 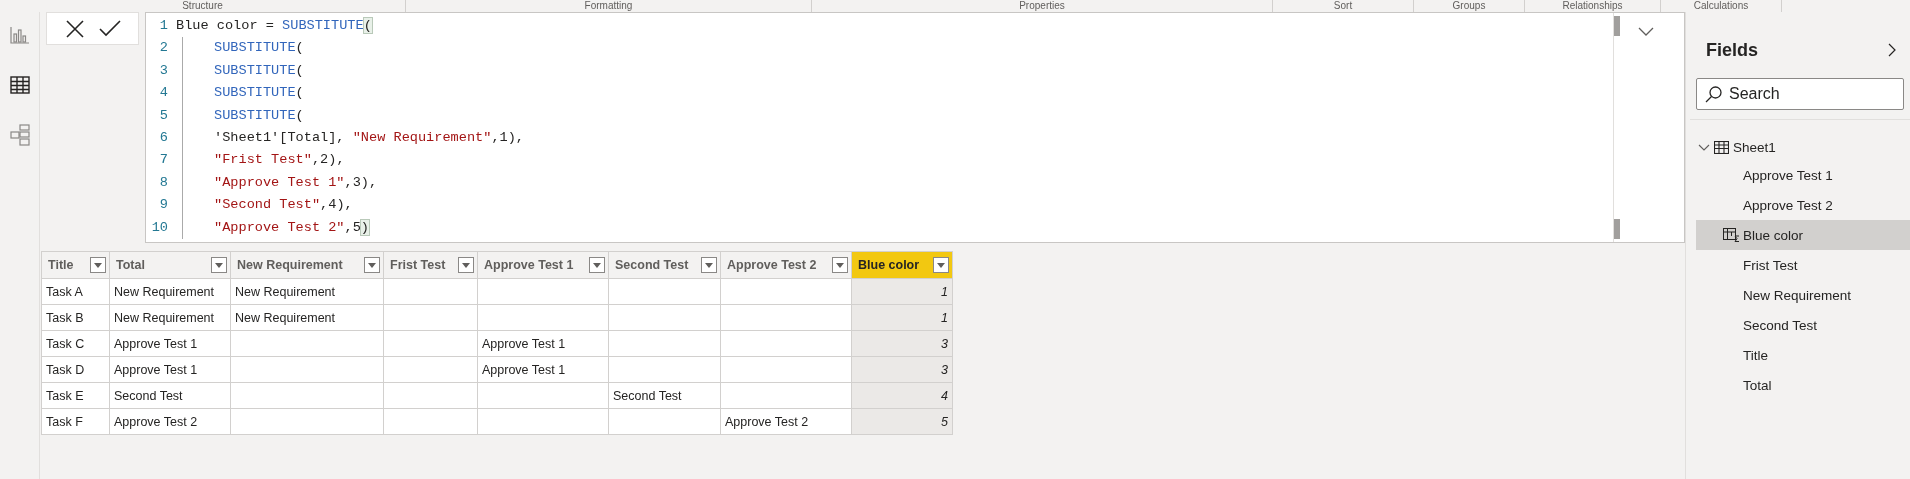 What do you see at coordinates (75, 291) in the screenshot?
I see `table-cell: Task A` at bounding box center [75, 291].